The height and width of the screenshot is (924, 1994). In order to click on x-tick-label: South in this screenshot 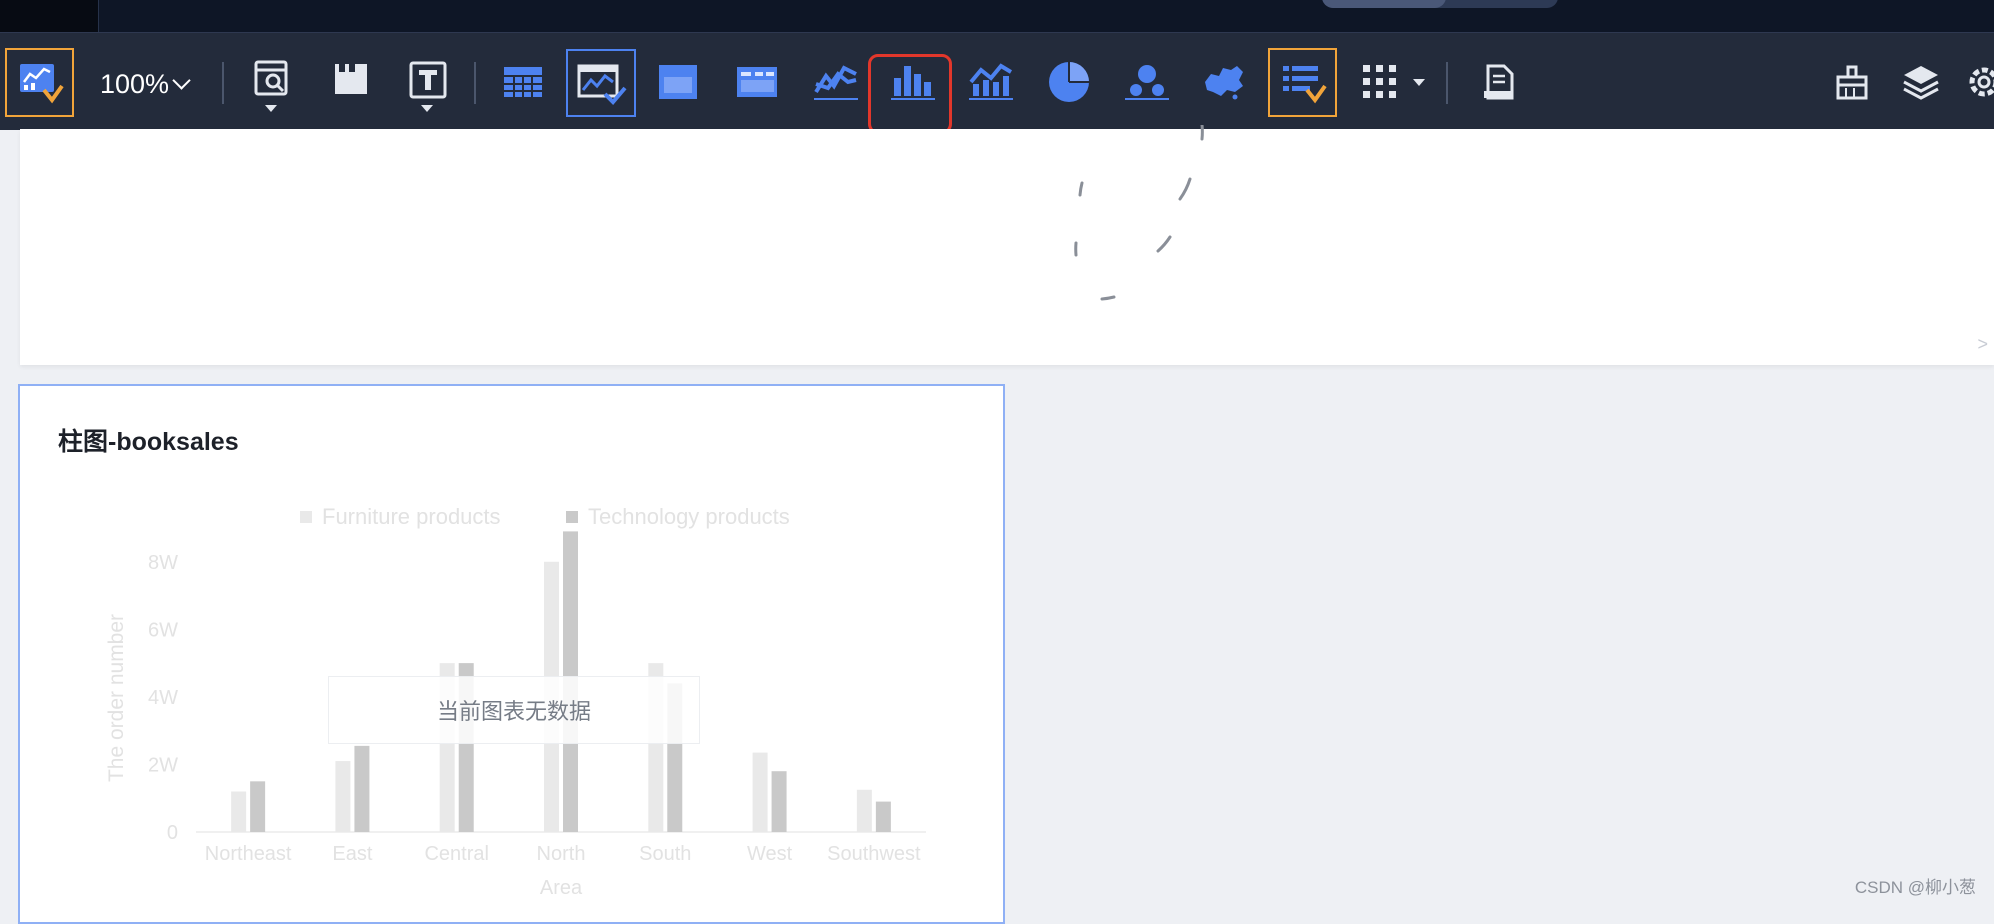, I will do `click(665, 854)`.